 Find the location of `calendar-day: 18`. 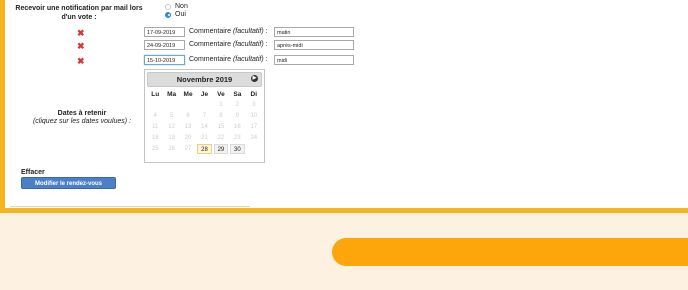

calendar-day: 18 is located at coordinates (155, 138).